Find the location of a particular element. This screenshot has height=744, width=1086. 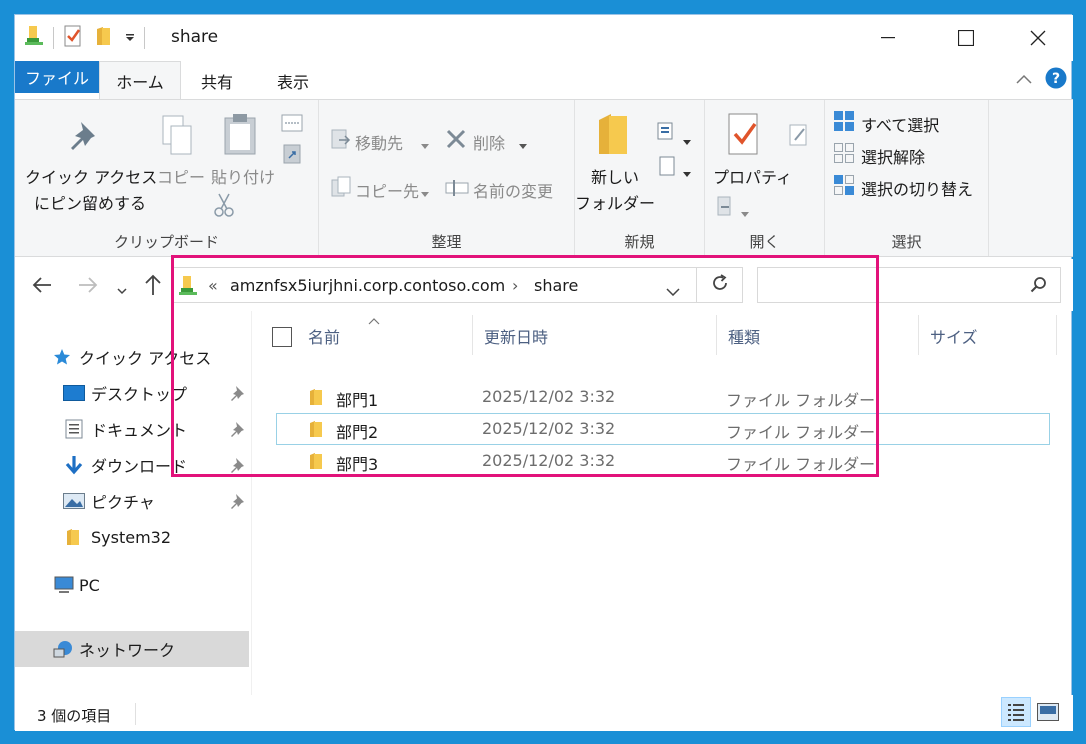

file-modified: 2025/12/02 3:32 is located at coordinates (549, 460).